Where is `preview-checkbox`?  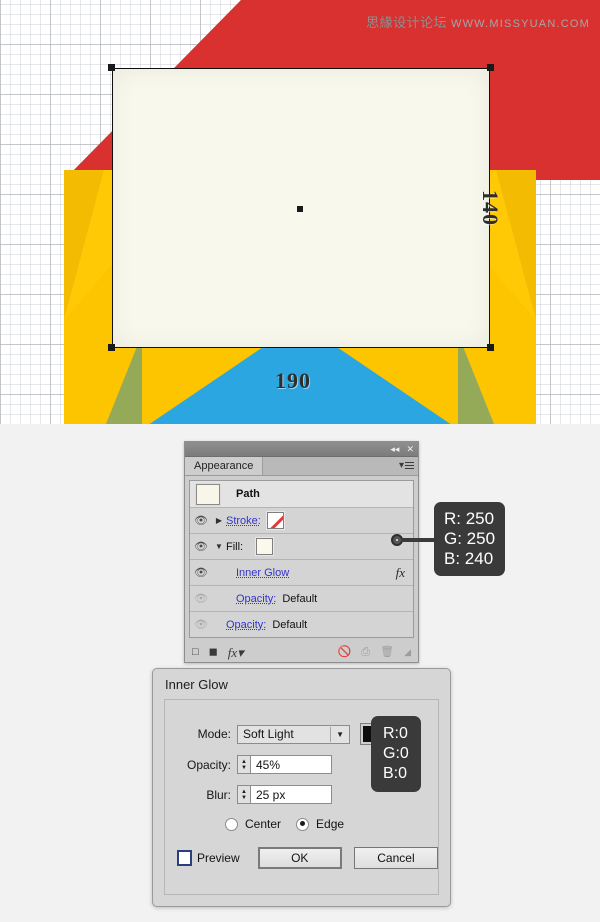 preview-checkbox is located at coordinates (184, 858).